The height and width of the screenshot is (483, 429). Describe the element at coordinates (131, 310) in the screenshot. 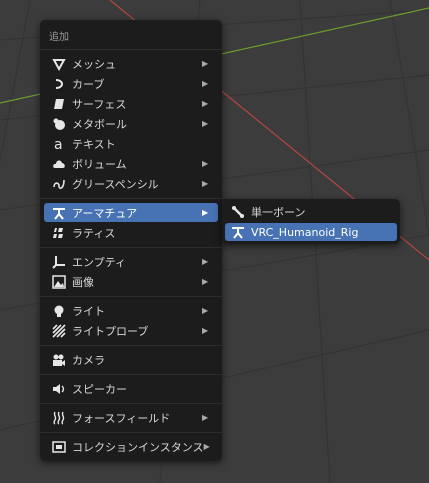

I see `menu-item-light: ライト ▶` at that location.